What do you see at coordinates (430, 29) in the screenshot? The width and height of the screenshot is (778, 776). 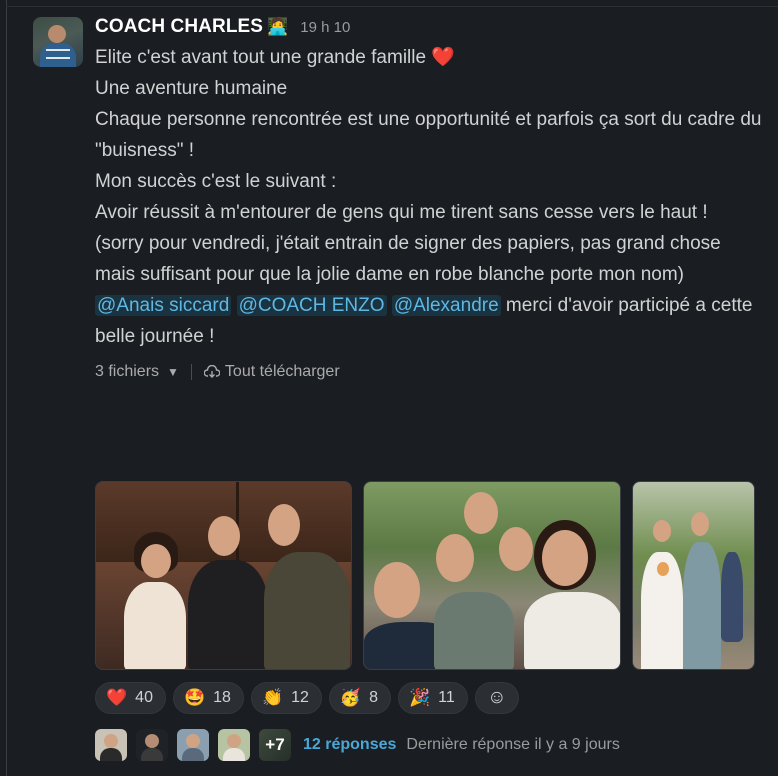 I see `message-header: COACH CHARLES 🧑‍💻 19 h 10` at bounding box center [430, 29].